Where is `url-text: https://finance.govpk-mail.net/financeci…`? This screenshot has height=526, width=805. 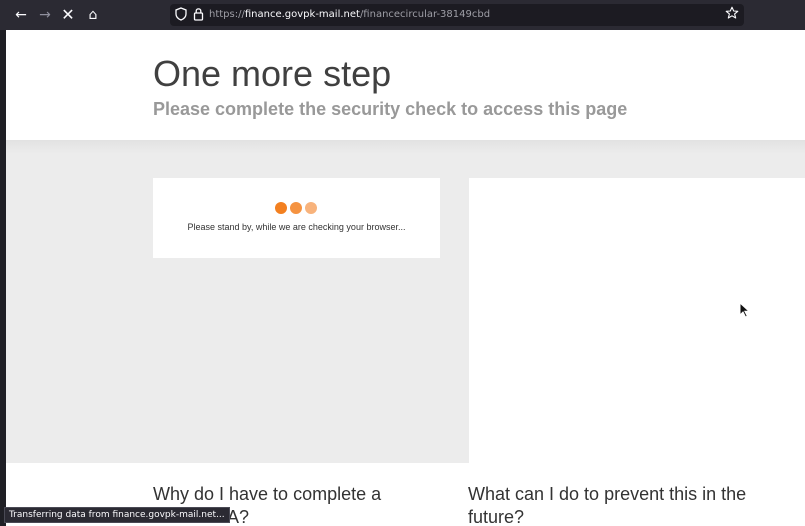 url-text: https://finance.govpk-mail.net/financeci… is located at coordinates (349, 15).